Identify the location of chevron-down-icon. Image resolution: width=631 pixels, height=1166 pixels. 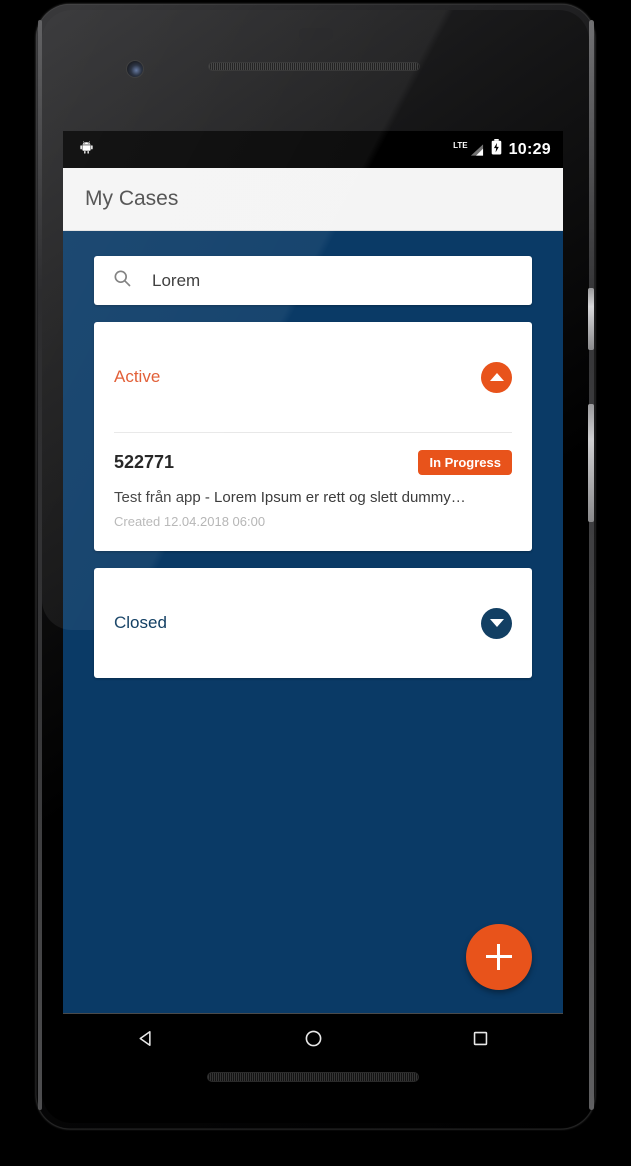
(496, 623).